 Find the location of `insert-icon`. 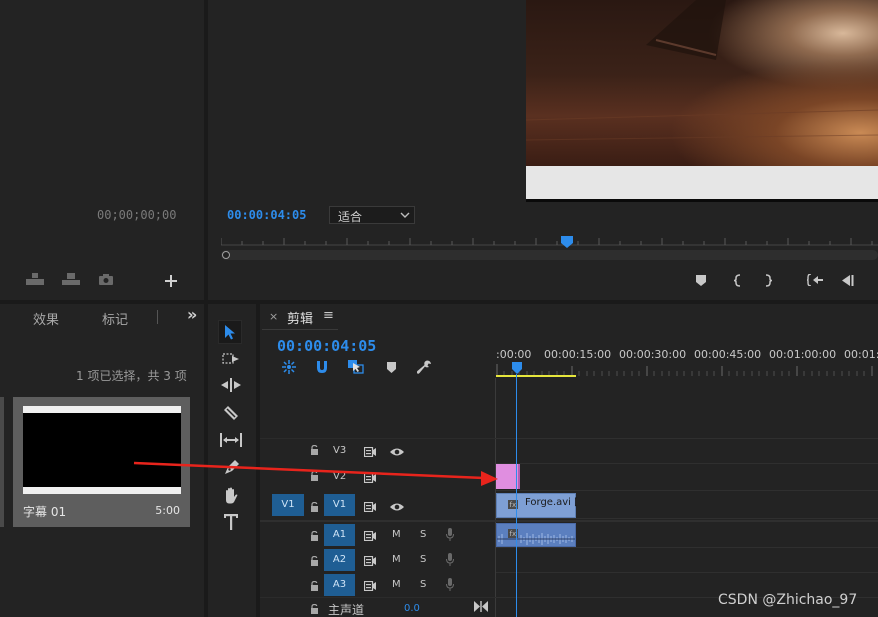

insert-icon is located at coordinates (35, 279).